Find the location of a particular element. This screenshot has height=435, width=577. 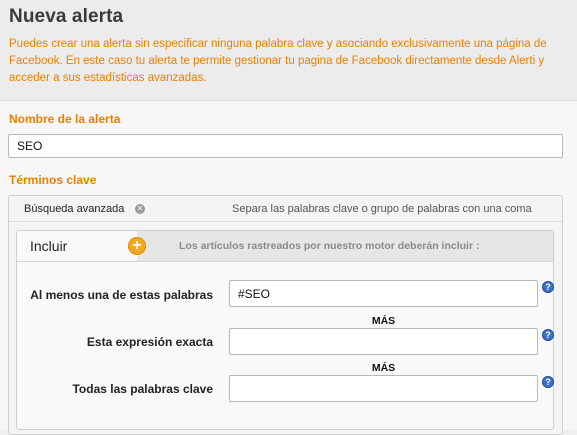

alert-name-input is located at coordinates (285, 146).